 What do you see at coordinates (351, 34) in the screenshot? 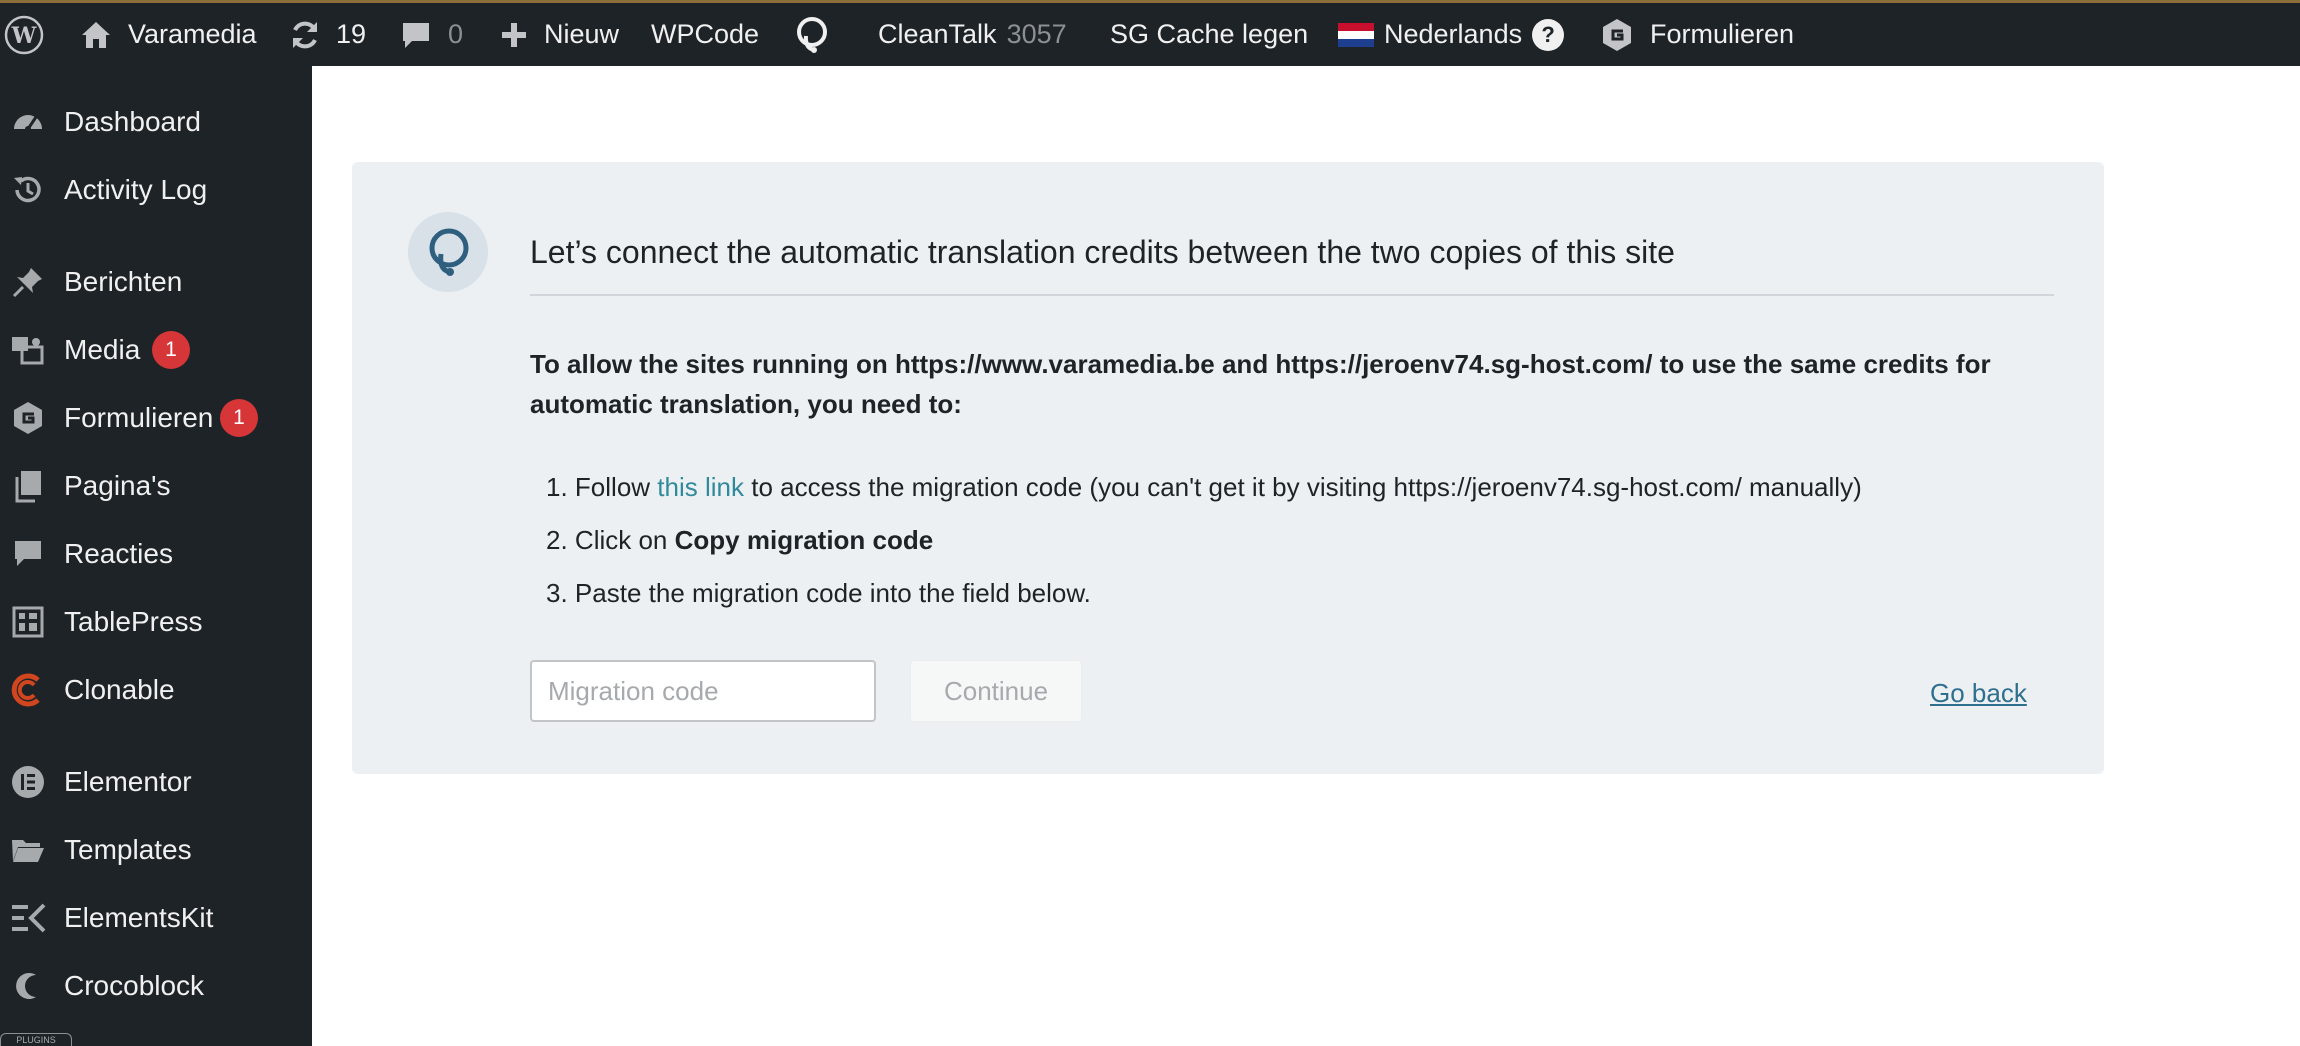
I see `updates-count: 19` at bounding box center [351, 34].